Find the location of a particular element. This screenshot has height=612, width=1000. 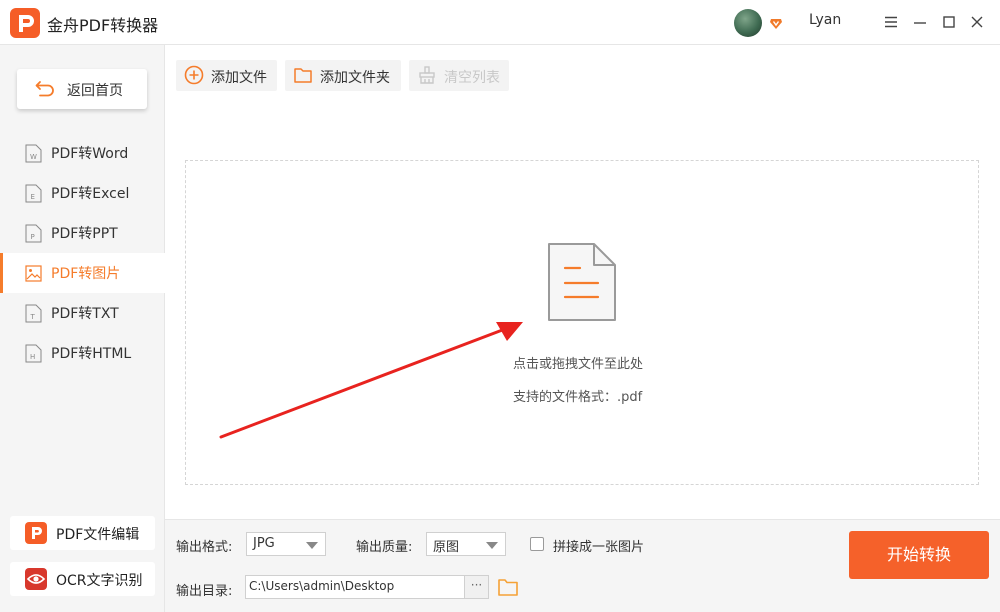

output-format-select: JPG is located at coordinates (286, 544).